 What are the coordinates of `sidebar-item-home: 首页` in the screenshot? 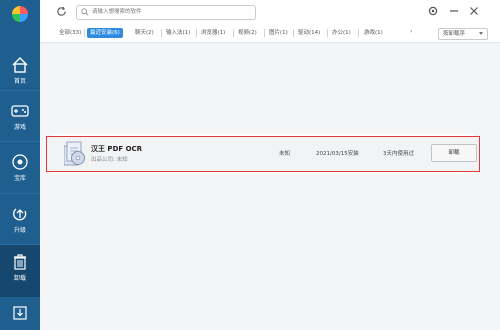 It's located at (20, 74).